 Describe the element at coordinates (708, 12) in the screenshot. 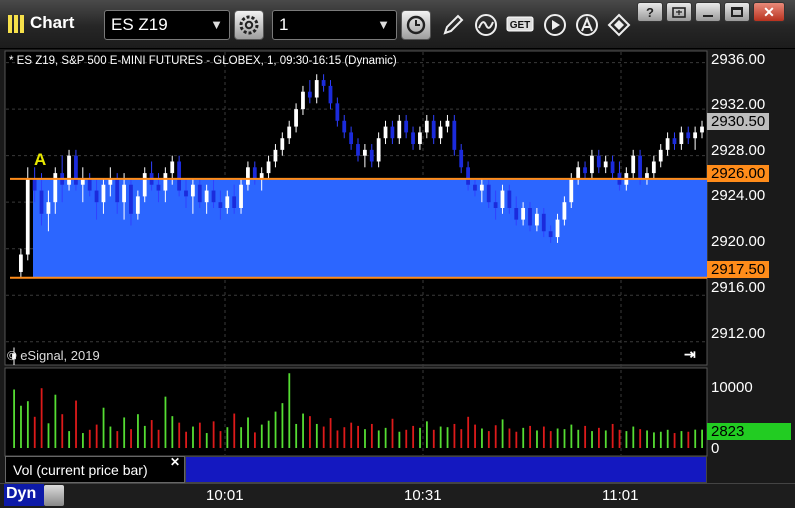

I see `minimize-button` at that location.